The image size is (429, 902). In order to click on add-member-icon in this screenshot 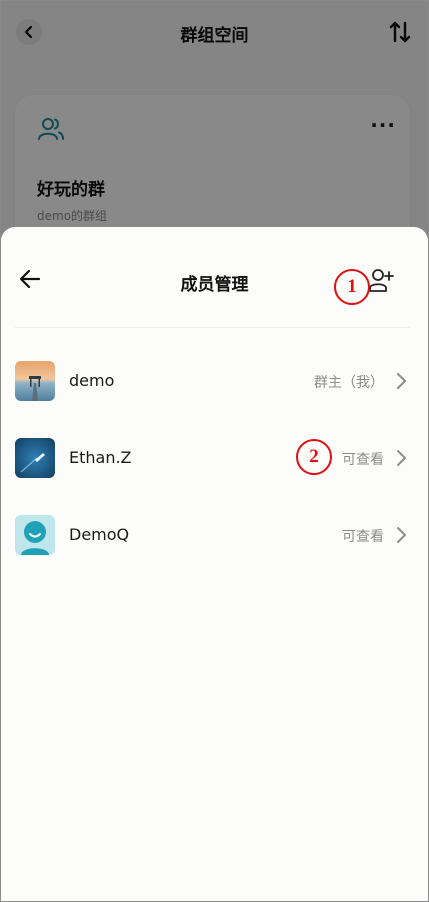, I will do `click(381, 280)`.